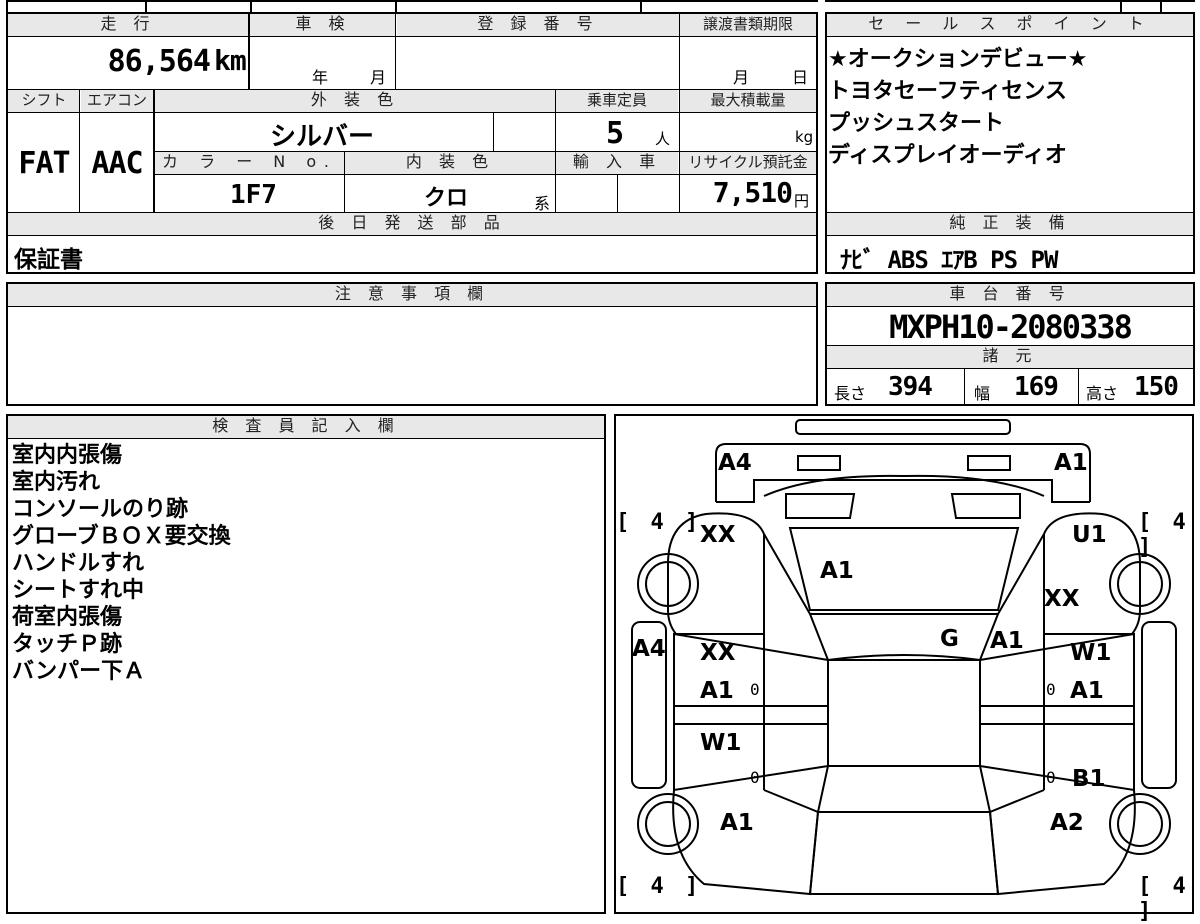 This screenshot has width=1200, height=924. What do you see at coordinates (78, 590) in the screenshot?
I see `note-item: シートすれ中` at bounding box center [78, 590].